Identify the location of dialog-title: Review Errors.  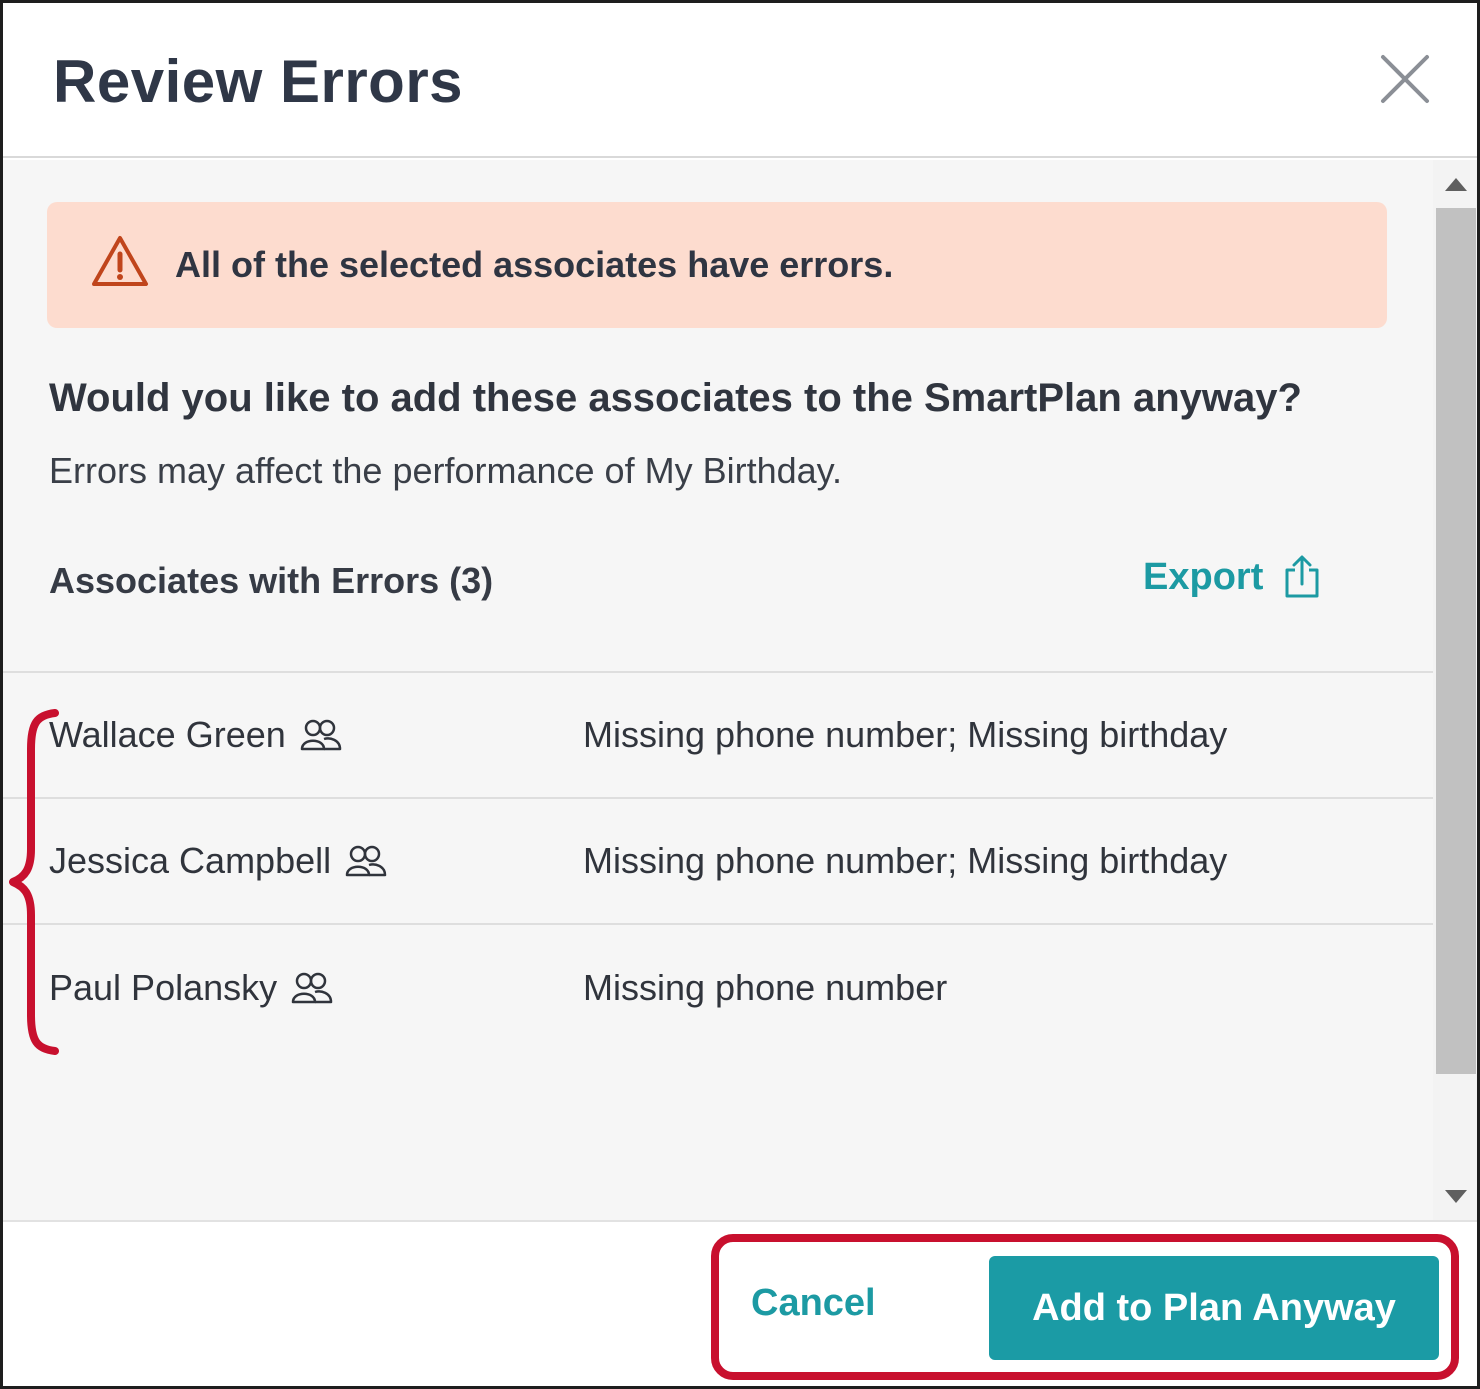
(258, 81).